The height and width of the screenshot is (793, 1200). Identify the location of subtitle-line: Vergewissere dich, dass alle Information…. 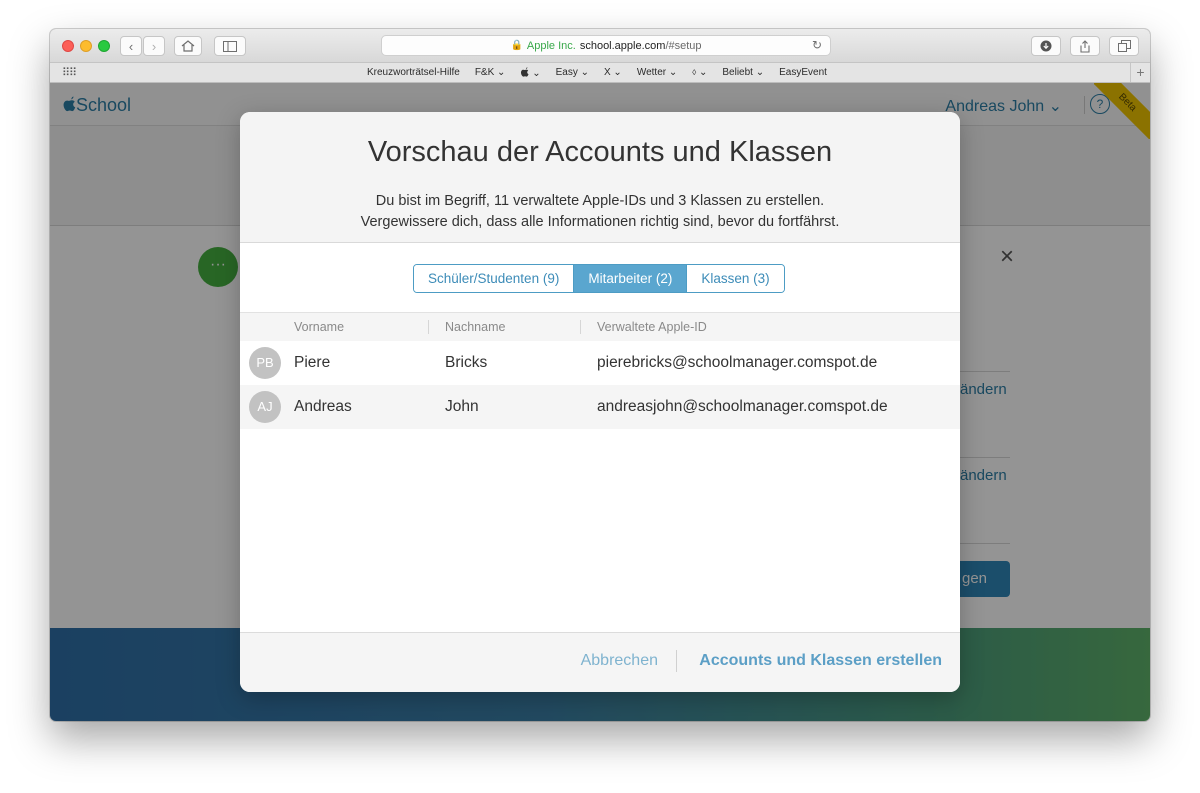
(600, 222).